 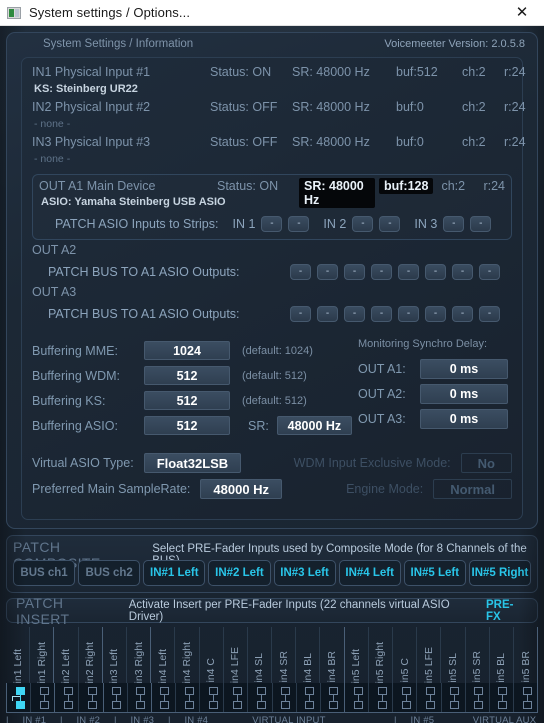 I want to click on wdm-exclusive-mode-select: No, so click(x=486, y=463).